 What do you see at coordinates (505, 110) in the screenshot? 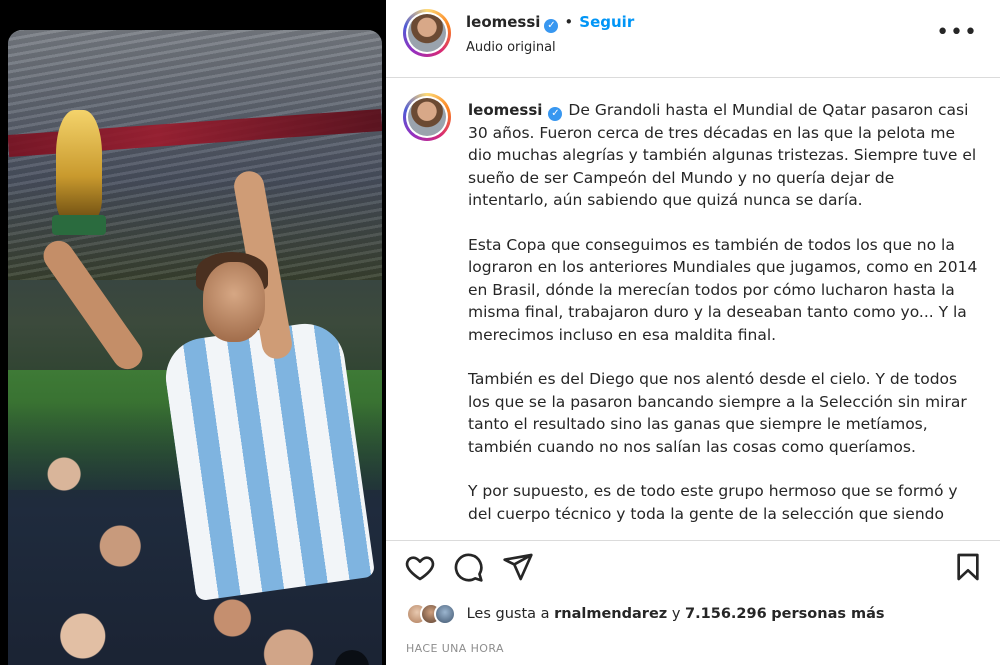
I see `caption-username-link: leomessi` at bounding box center [505, 110].